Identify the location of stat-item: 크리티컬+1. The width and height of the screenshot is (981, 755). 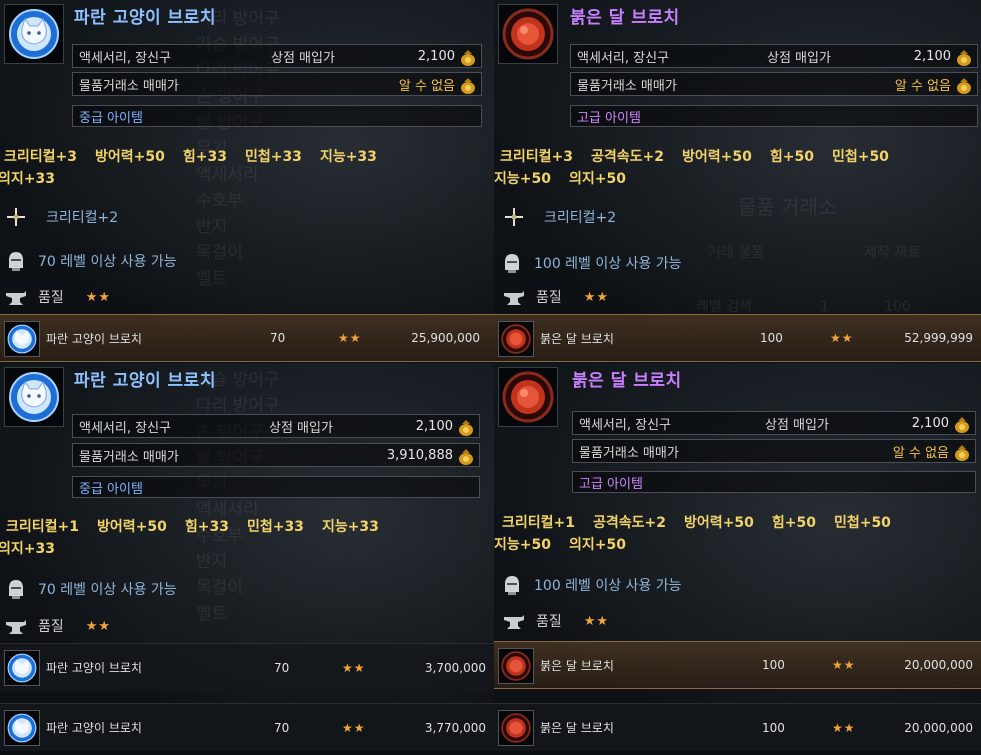
(42, 527).